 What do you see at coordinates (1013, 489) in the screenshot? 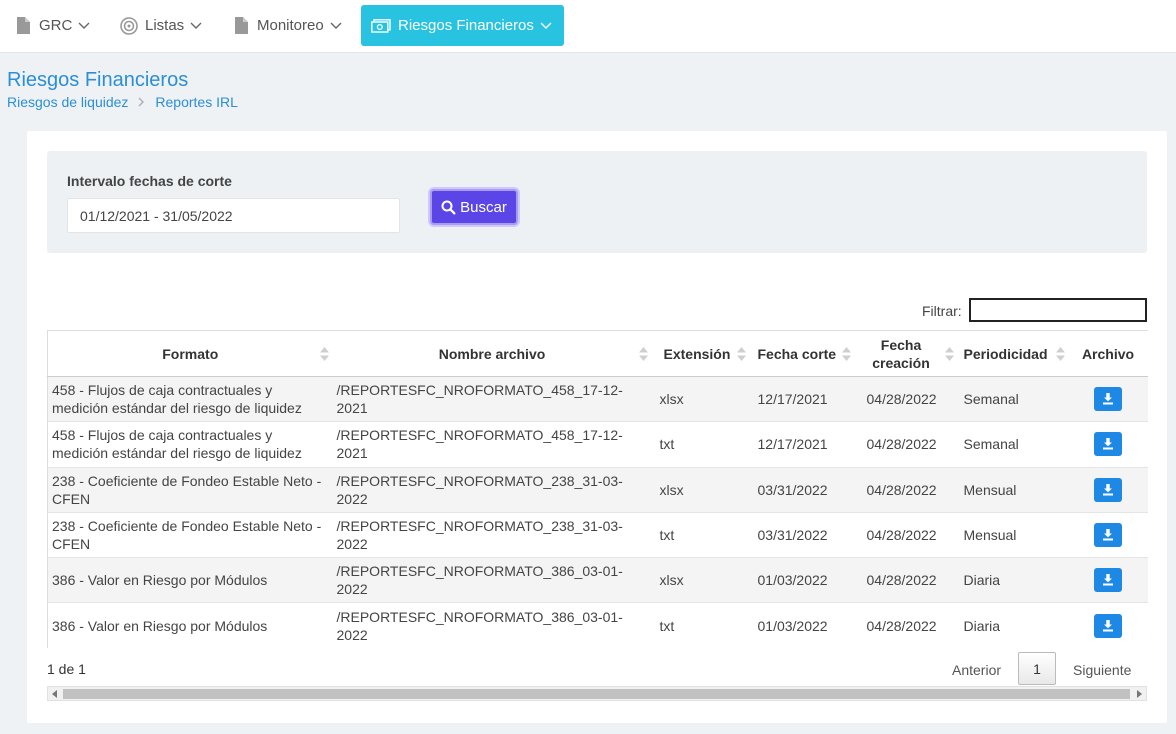
I see `cell-periodicidad: Mensual` at bounding box center [1013, 489].